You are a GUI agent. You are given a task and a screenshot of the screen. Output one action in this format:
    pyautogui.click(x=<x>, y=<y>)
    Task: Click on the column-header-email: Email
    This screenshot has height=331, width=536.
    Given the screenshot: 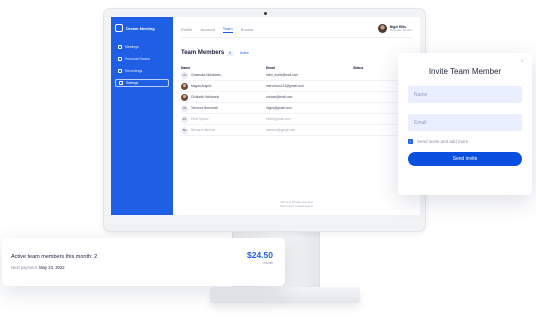 What is the action you would take?
    pyautogui.click(x=271, y=68)
    